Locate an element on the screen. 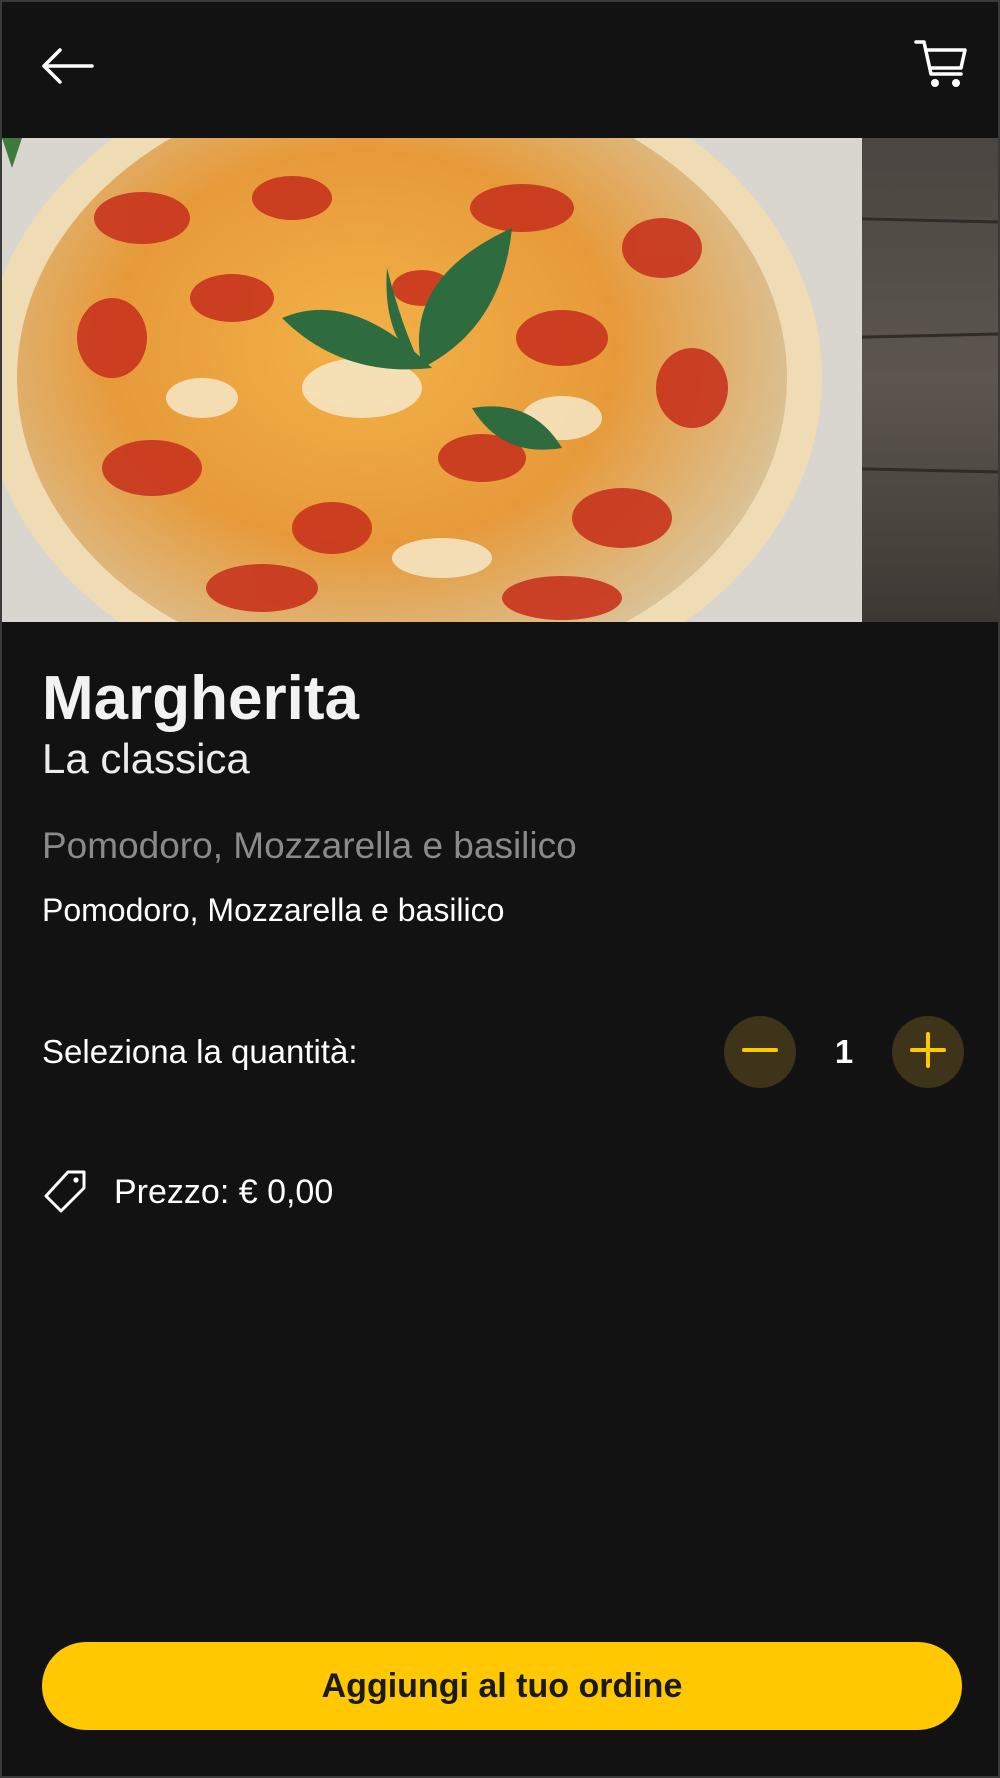 The image size is (1000, 1778). minus-icon is located at coordinates (760, 1052).